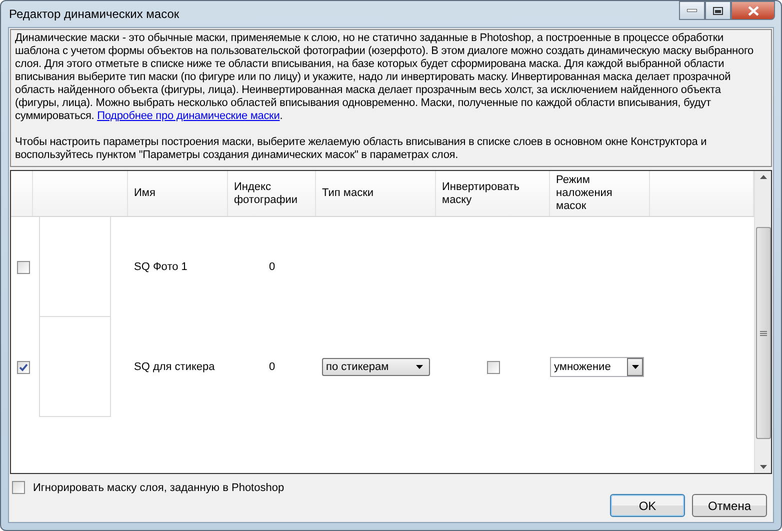 The width and height of the screenshot is (782, 531). What do you see at coordinates (647, 505) in the screenshot?
I see `ok-button: OK` at bounding box center [647, 505].